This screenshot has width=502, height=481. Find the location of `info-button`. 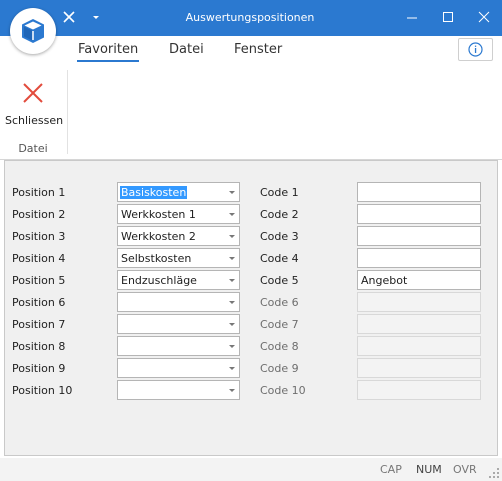

info-button is located at coordinates (475, 49).